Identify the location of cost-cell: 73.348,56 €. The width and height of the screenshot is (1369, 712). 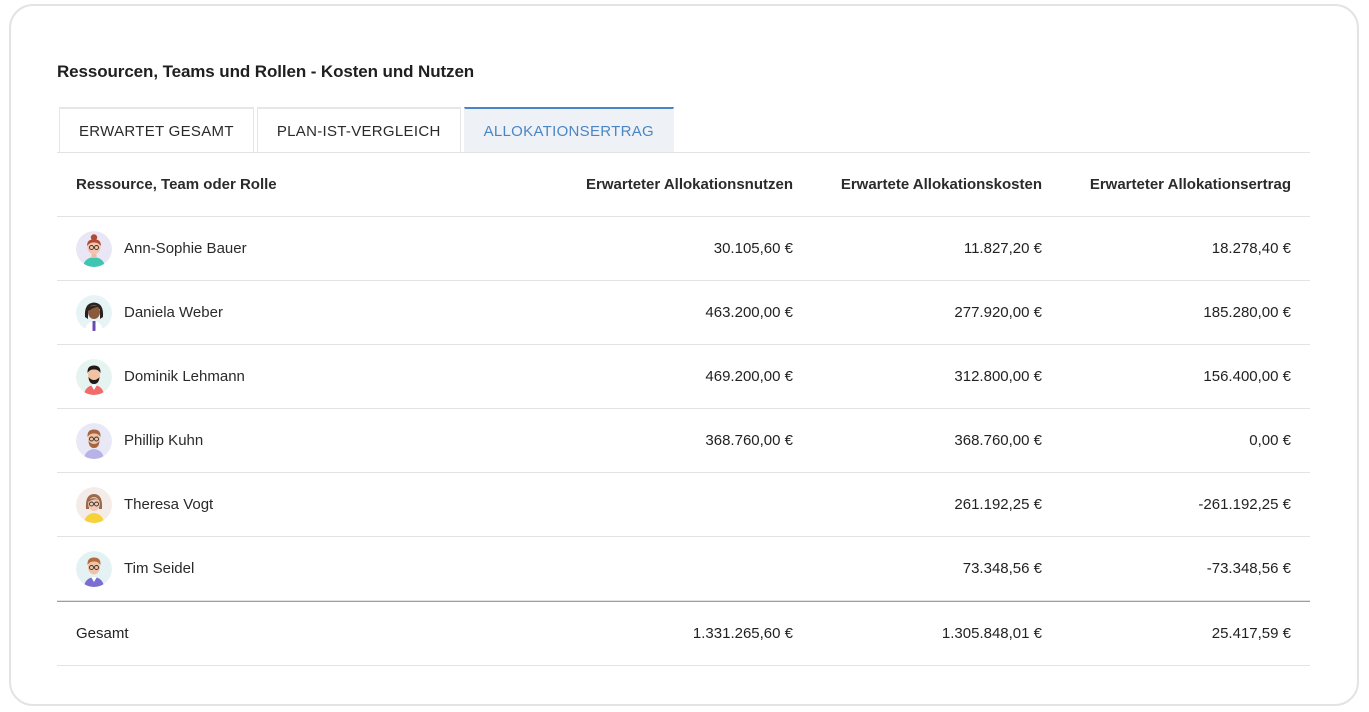
(1002, 568).